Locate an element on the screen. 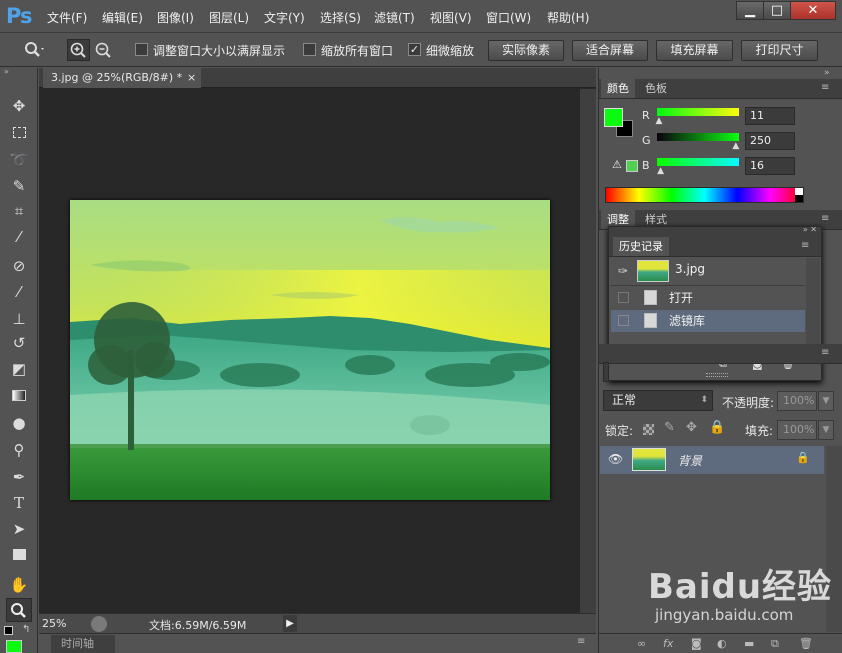 This screenshot has width=842, height=653. blue-slider-track is located at coordinates (698, 162).